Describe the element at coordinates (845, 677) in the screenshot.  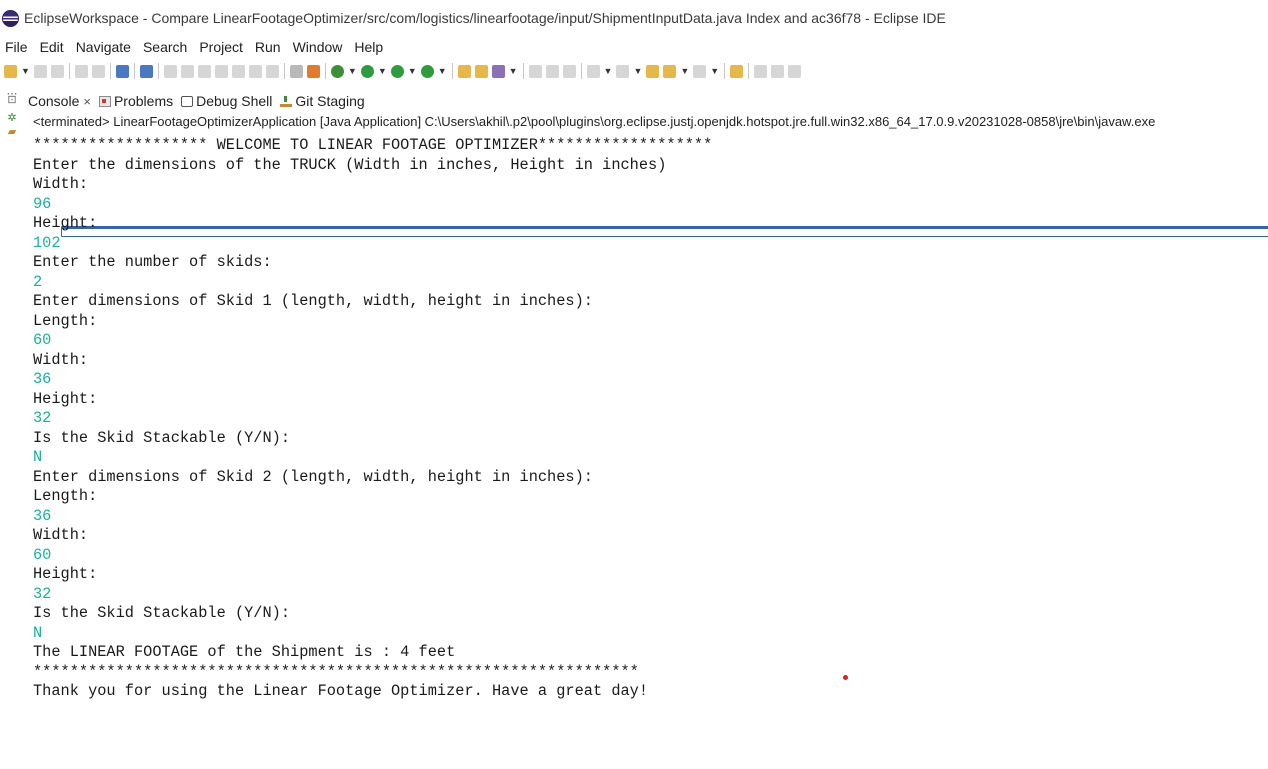
I see `cursor-marker` at that location.